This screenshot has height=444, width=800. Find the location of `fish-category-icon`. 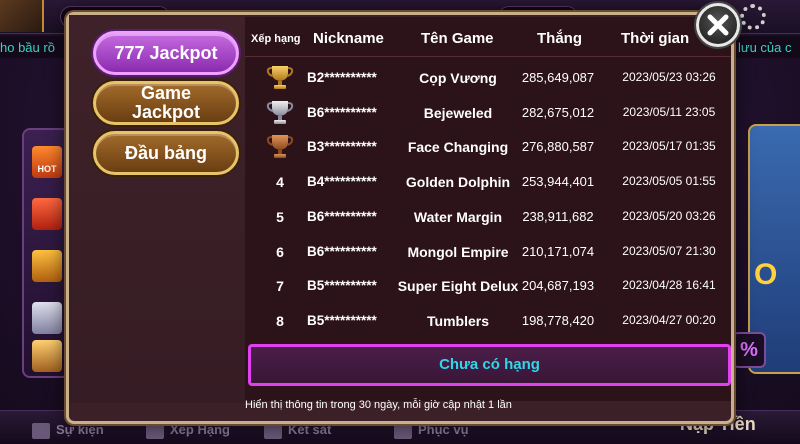

fish-category-icon is located at coordinates (47, 356).